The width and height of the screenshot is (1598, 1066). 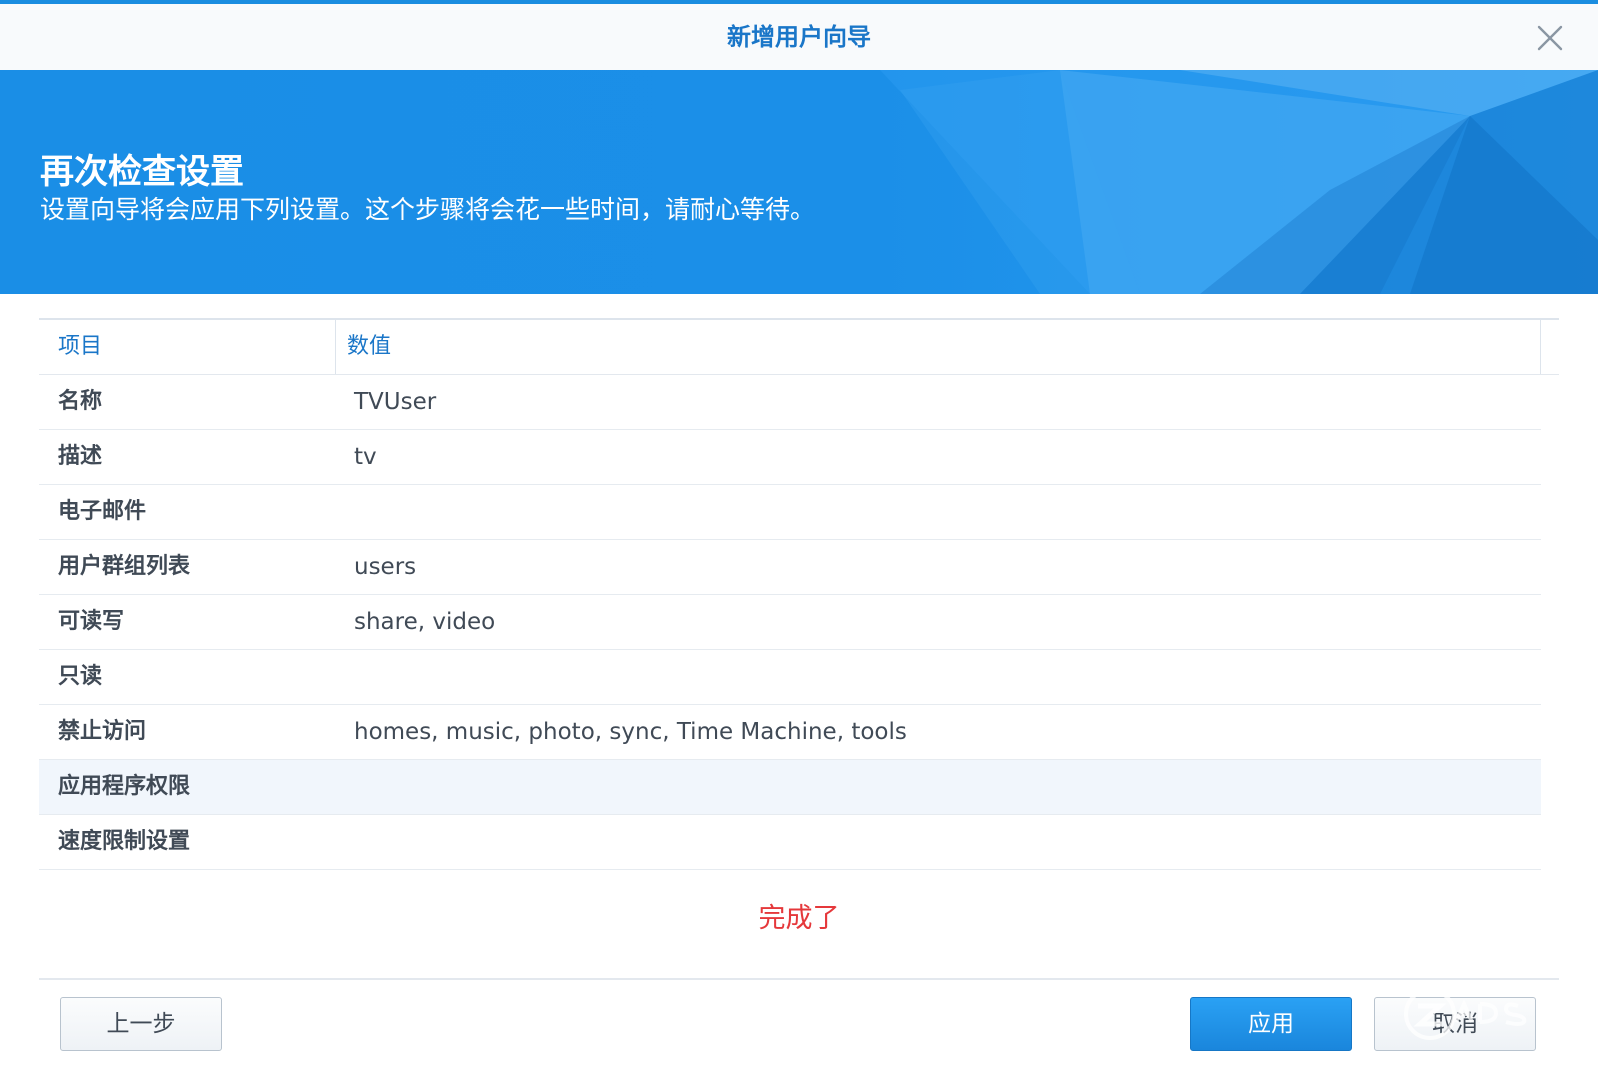 I want to click on table-row: 可读写 share, video, so click(x=790, y=622).